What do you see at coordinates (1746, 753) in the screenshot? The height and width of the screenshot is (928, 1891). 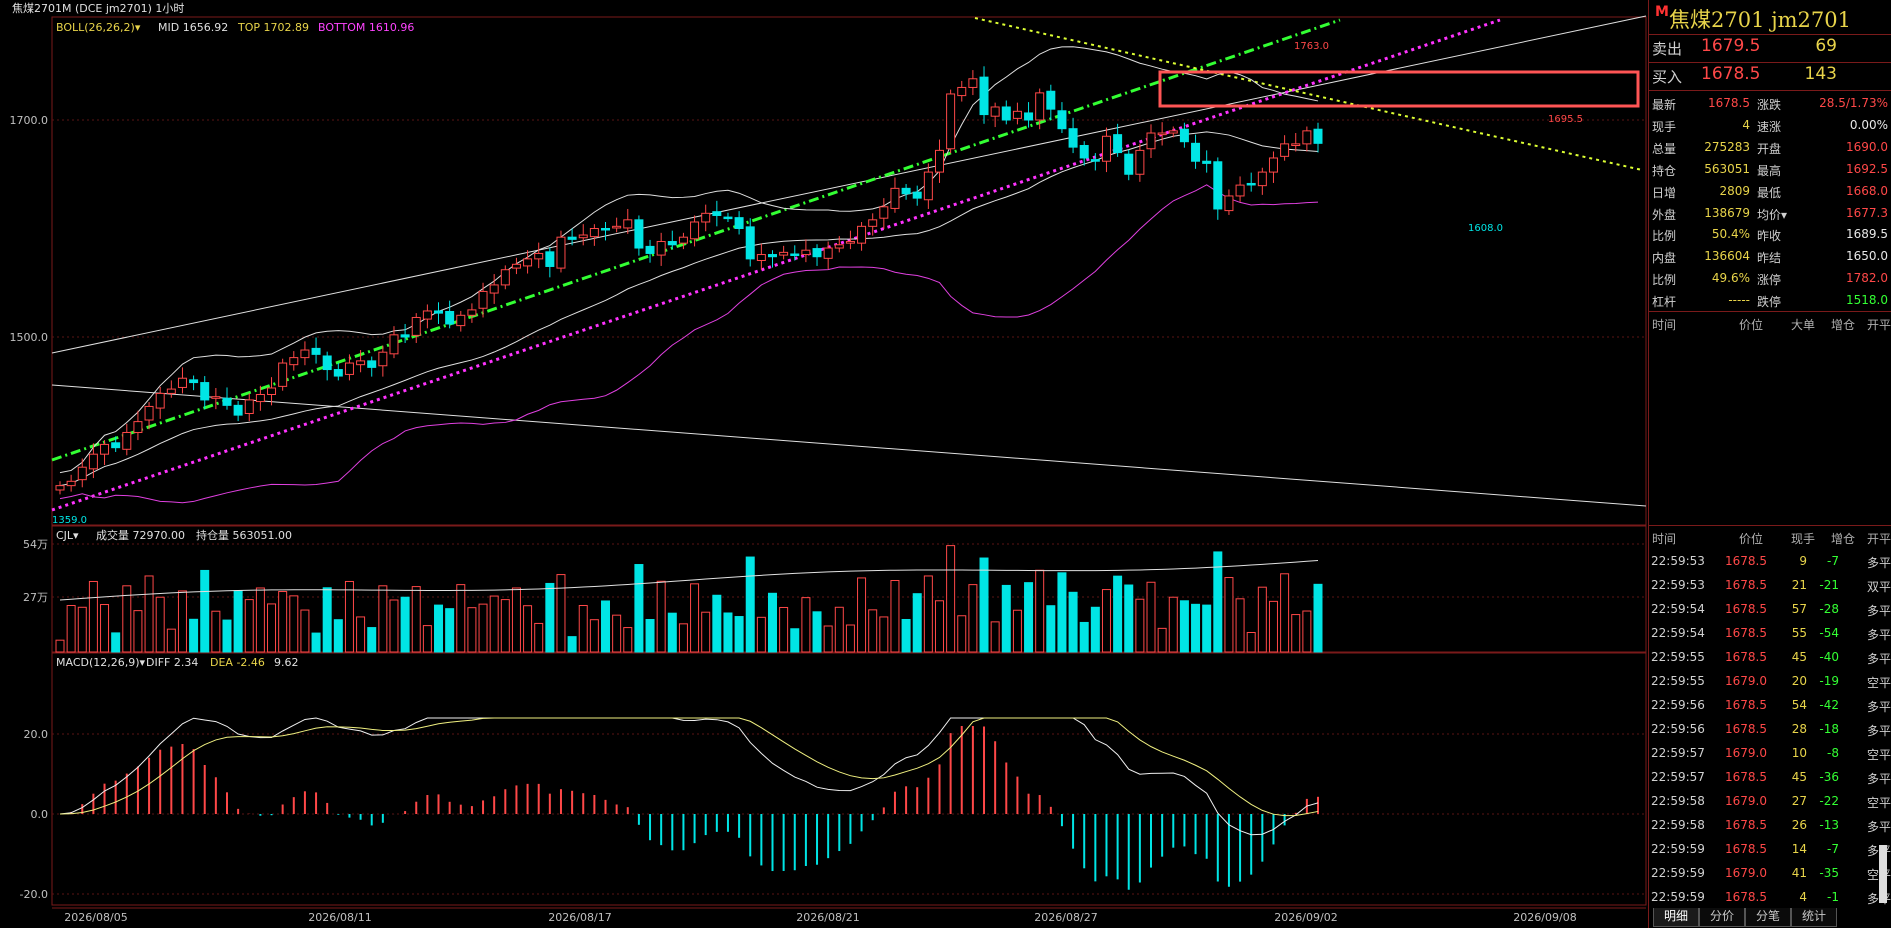 I see `tick-price: 1679.0` at bounding box center [1746, 753].